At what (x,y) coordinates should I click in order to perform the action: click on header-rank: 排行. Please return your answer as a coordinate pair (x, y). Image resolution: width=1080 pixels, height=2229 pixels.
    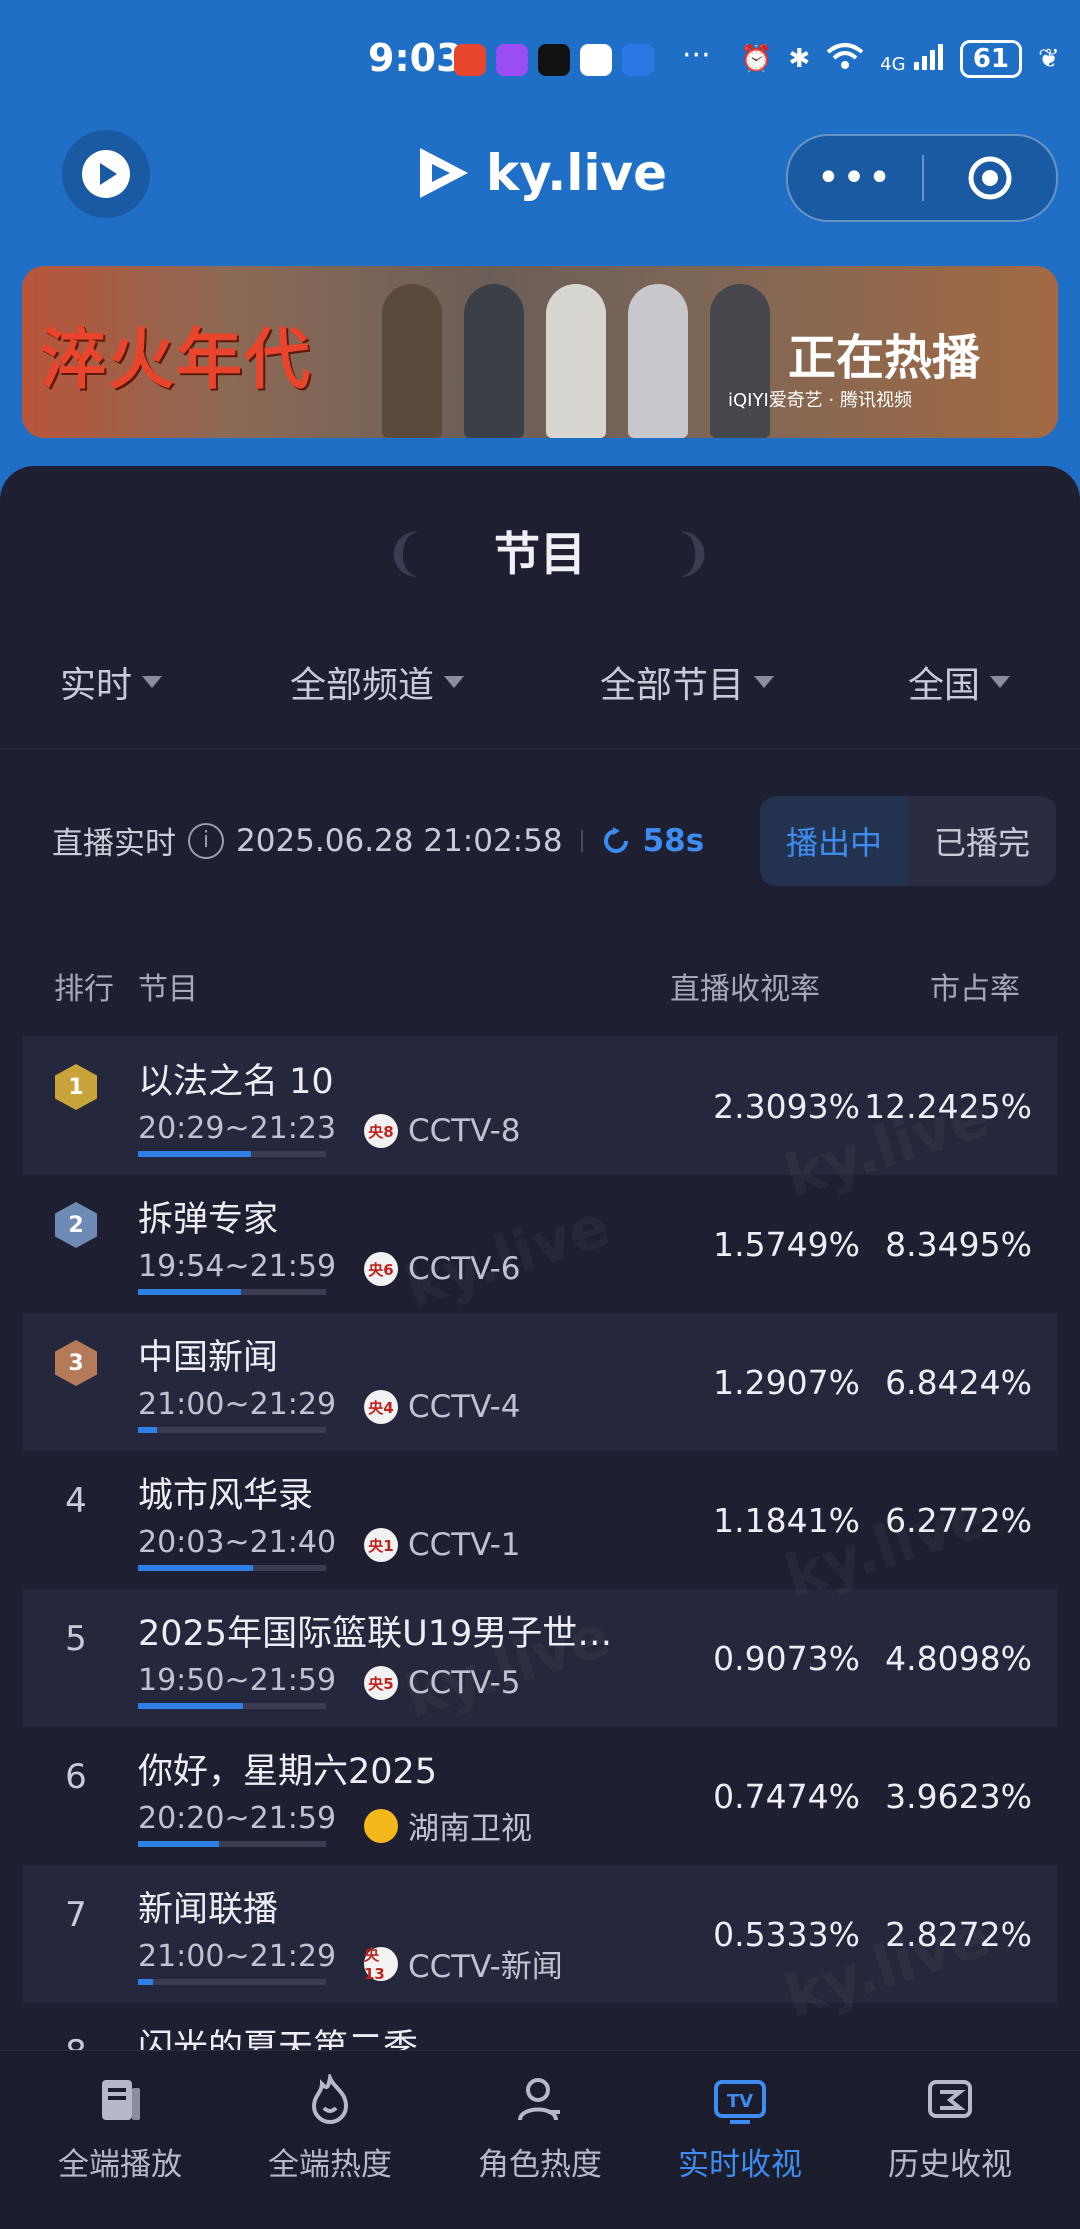
    Looking at the image, I should click on (84, 989).